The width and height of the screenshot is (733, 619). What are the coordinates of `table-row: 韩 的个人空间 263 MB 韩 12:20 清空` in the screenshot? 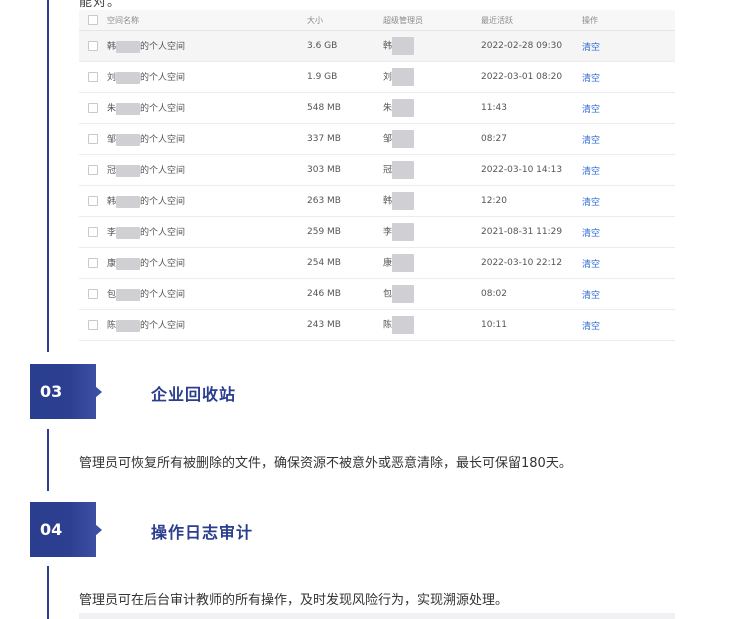 It's located at (377, 201).